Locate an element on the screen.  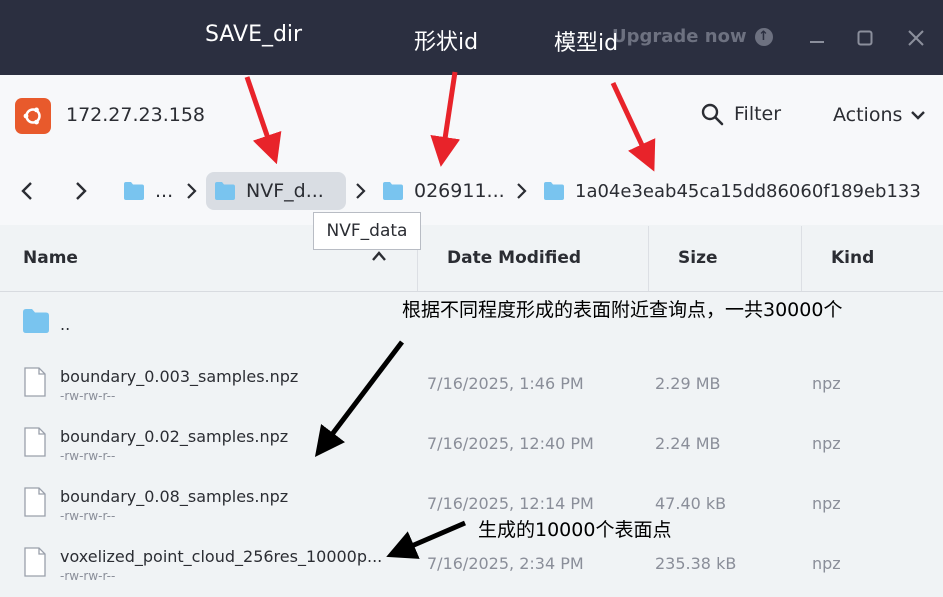
host-address: 172.27.23.158 is located at coordinates (136, 115).